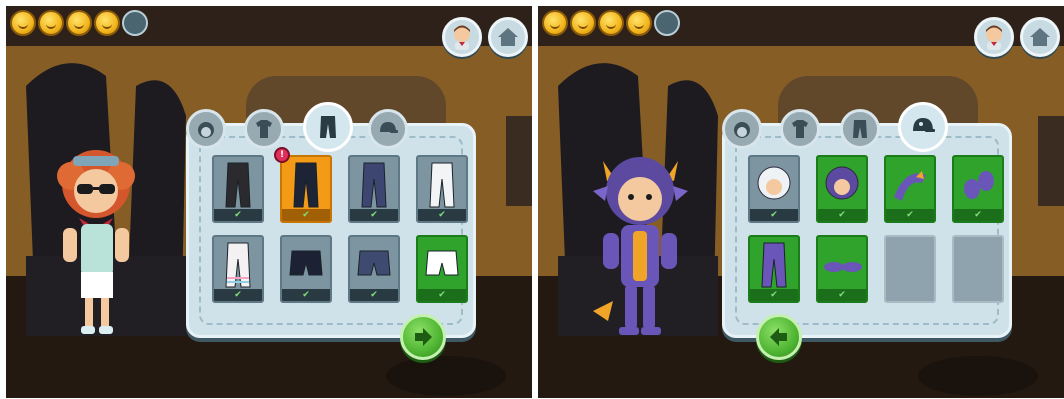  I want to click on monster-gloves-graphic, so click(979, 185).